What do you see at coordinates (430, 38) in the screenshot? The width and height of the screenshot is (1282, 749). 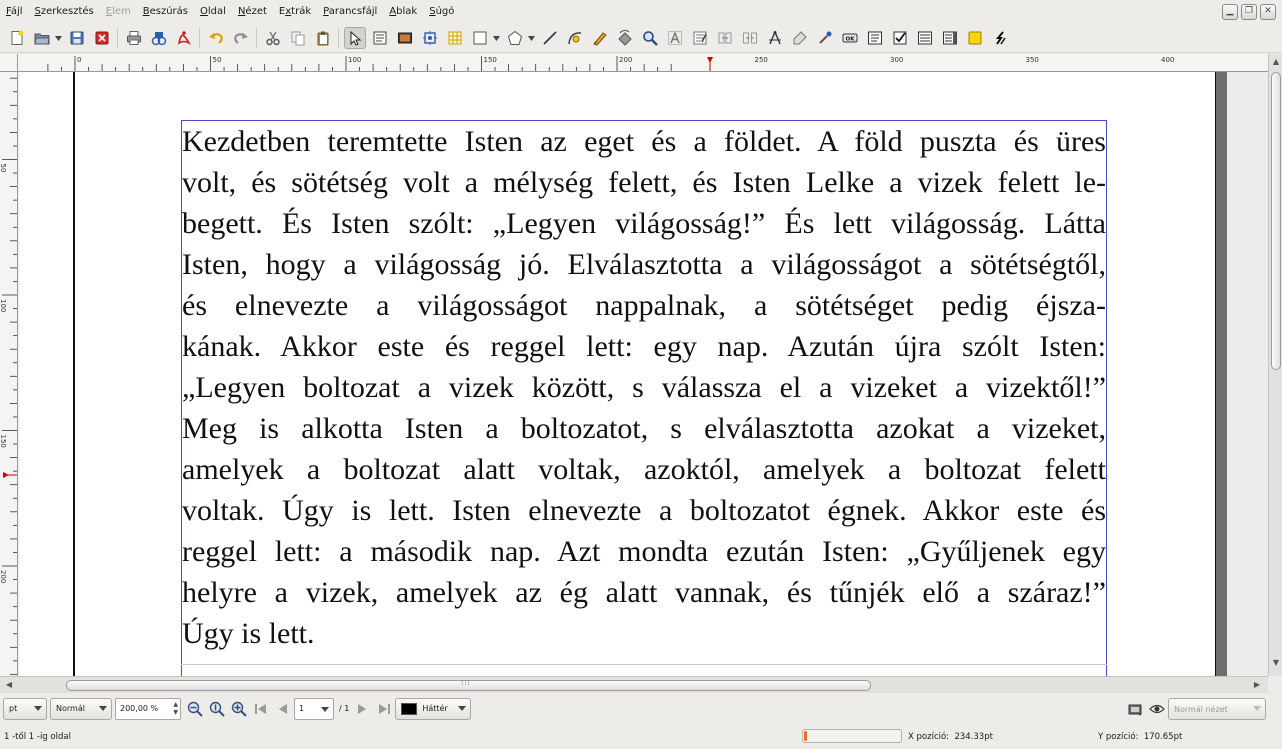 I see `render-frame-icon` at bounding box center [430, 38].